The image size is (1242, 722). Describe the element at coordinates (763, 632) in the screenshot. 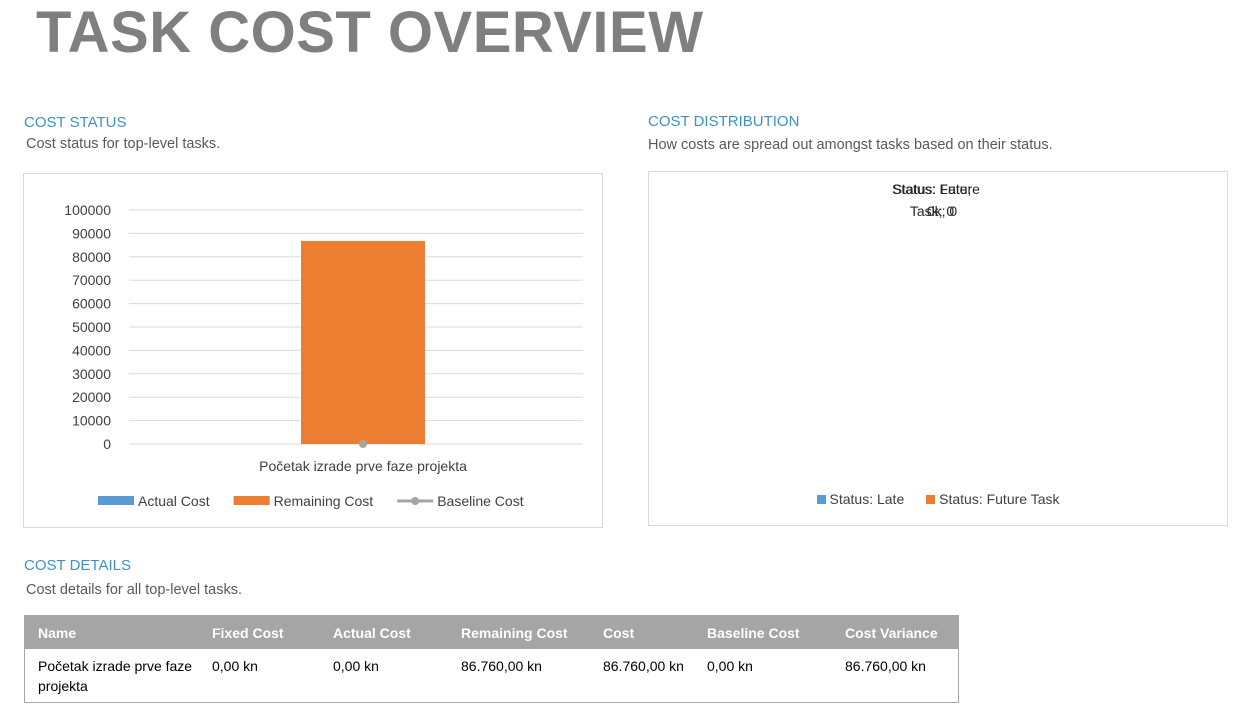

I see `column-header-baseline-cost: Baseline Cost` at that location.